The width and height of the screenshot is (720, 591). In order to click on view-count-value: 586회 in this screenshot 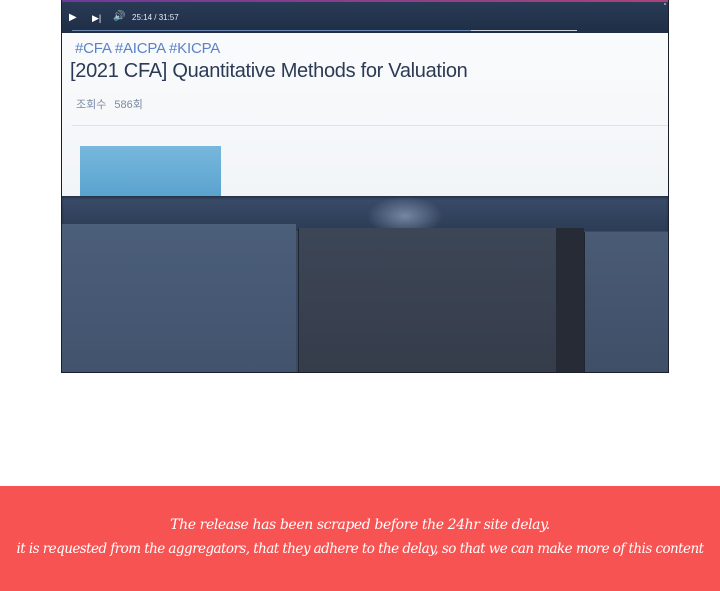, I will do `click(128, 105)`.